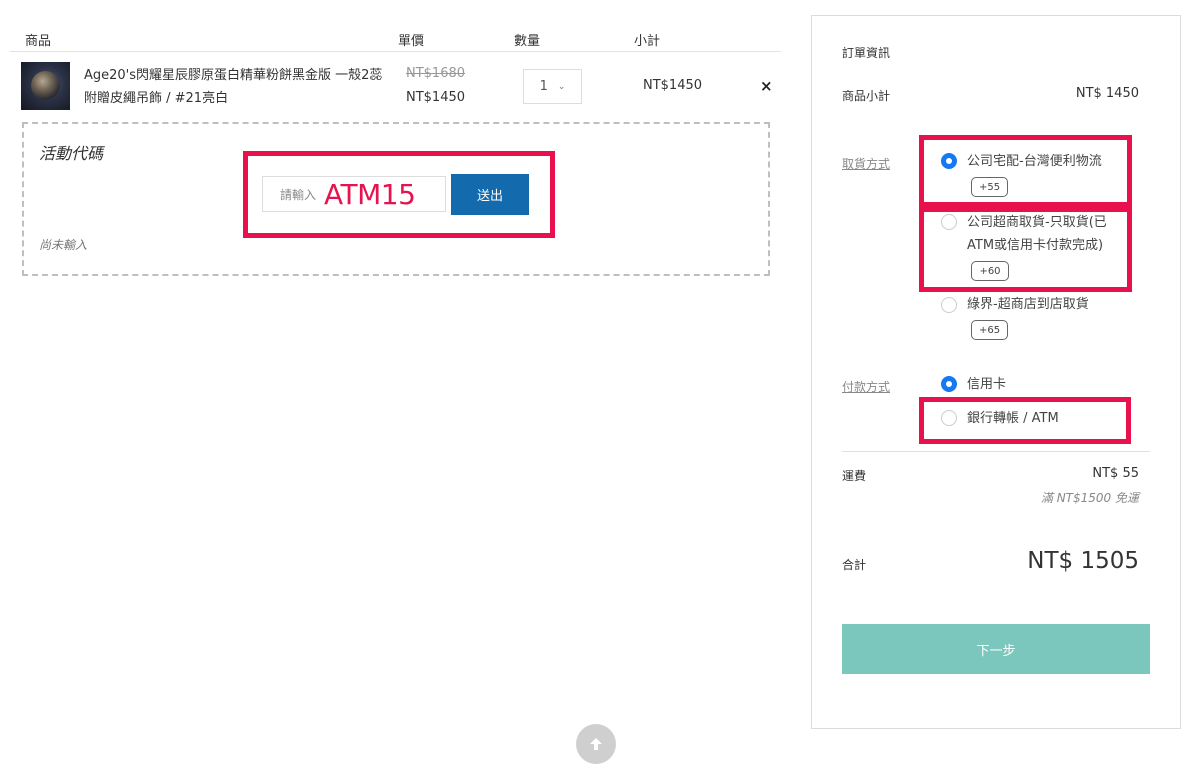 The image size is (1188, 770). What do you see at coordinates (411, 41) in the screenshot?
I see `header-unit-price: 單價` at bounding box center [411, 41].